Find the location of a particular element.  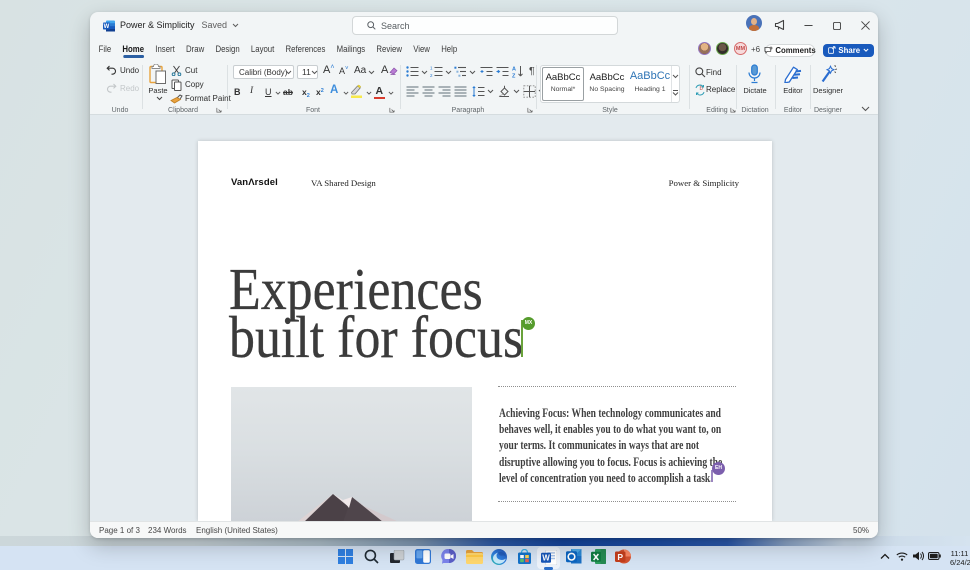

svg-text: P is located at coordinates (620, 557).